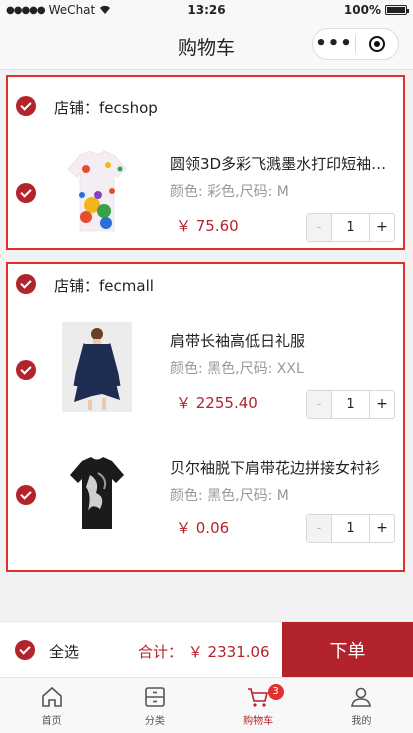 Image resolution: width=413 pixels, height=733 pixels. What do you see at coordinates (361, 697) in the screenshot?
I see `user-icon` at bounding box center [361, 697].